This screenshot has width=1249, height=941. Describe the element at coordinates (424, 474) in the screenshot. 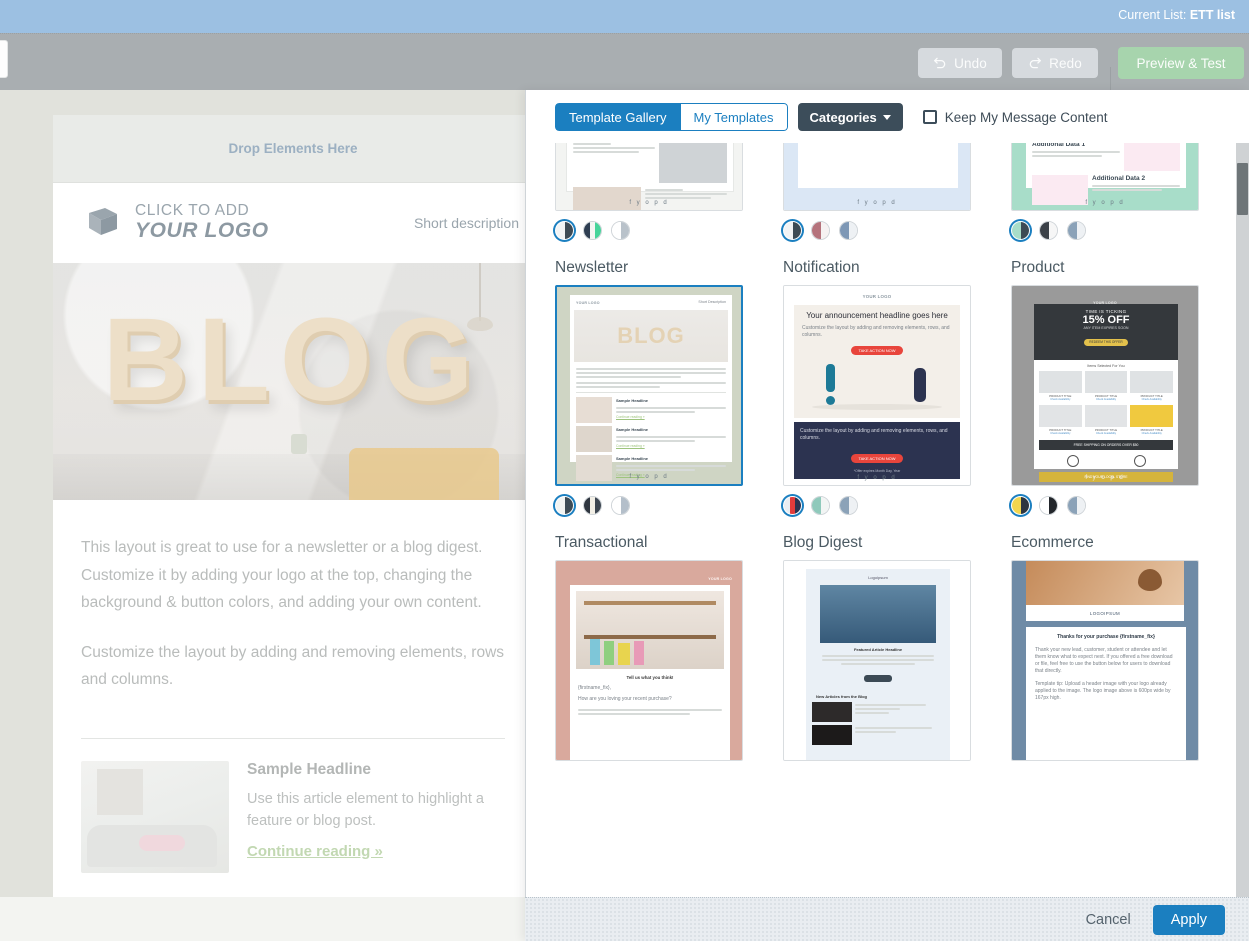

I see `hero-couch` at that location.